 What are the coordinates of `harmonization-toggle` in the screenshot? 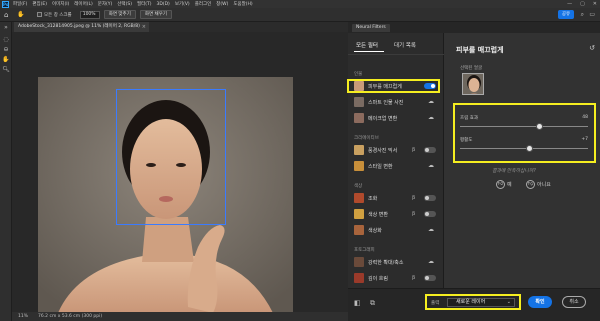 It's located at (430, 198).